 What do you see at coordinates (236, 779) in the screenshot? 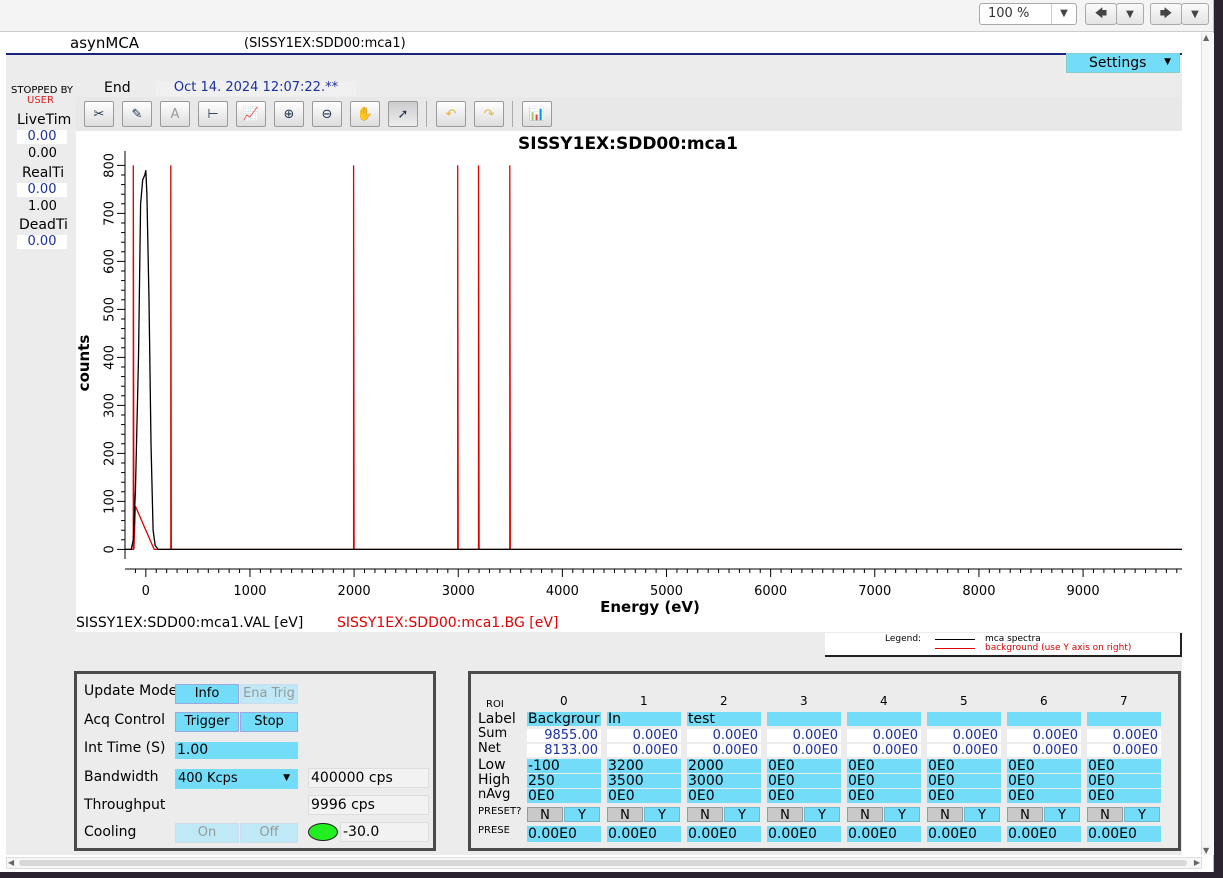
I see `bandwidth-select: 400 Kcps ▼` at bounding box center [236, 779].